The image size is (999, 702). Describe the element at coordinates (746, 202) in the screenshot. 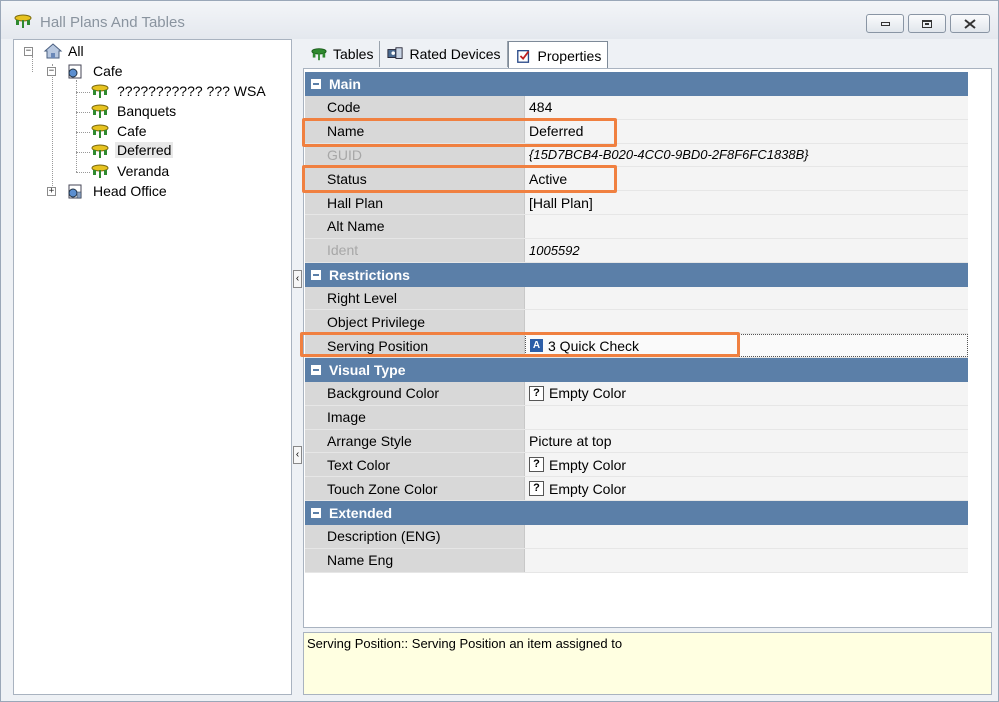

I see `property-value: [Hall Plan]` at that location.